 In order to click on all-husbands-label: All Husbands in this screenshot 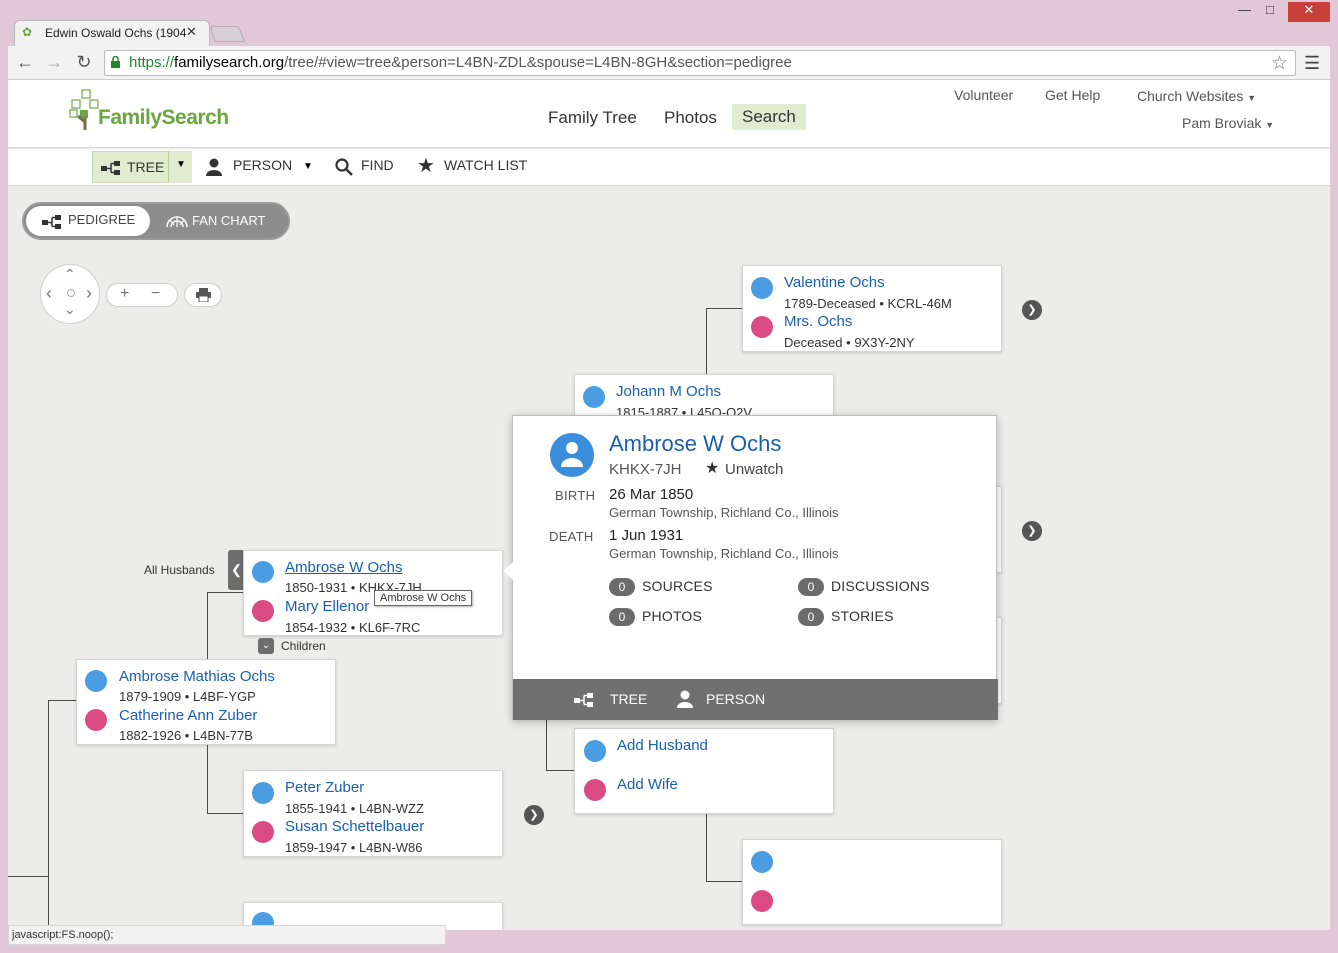, I will do `click(179, 570)`.